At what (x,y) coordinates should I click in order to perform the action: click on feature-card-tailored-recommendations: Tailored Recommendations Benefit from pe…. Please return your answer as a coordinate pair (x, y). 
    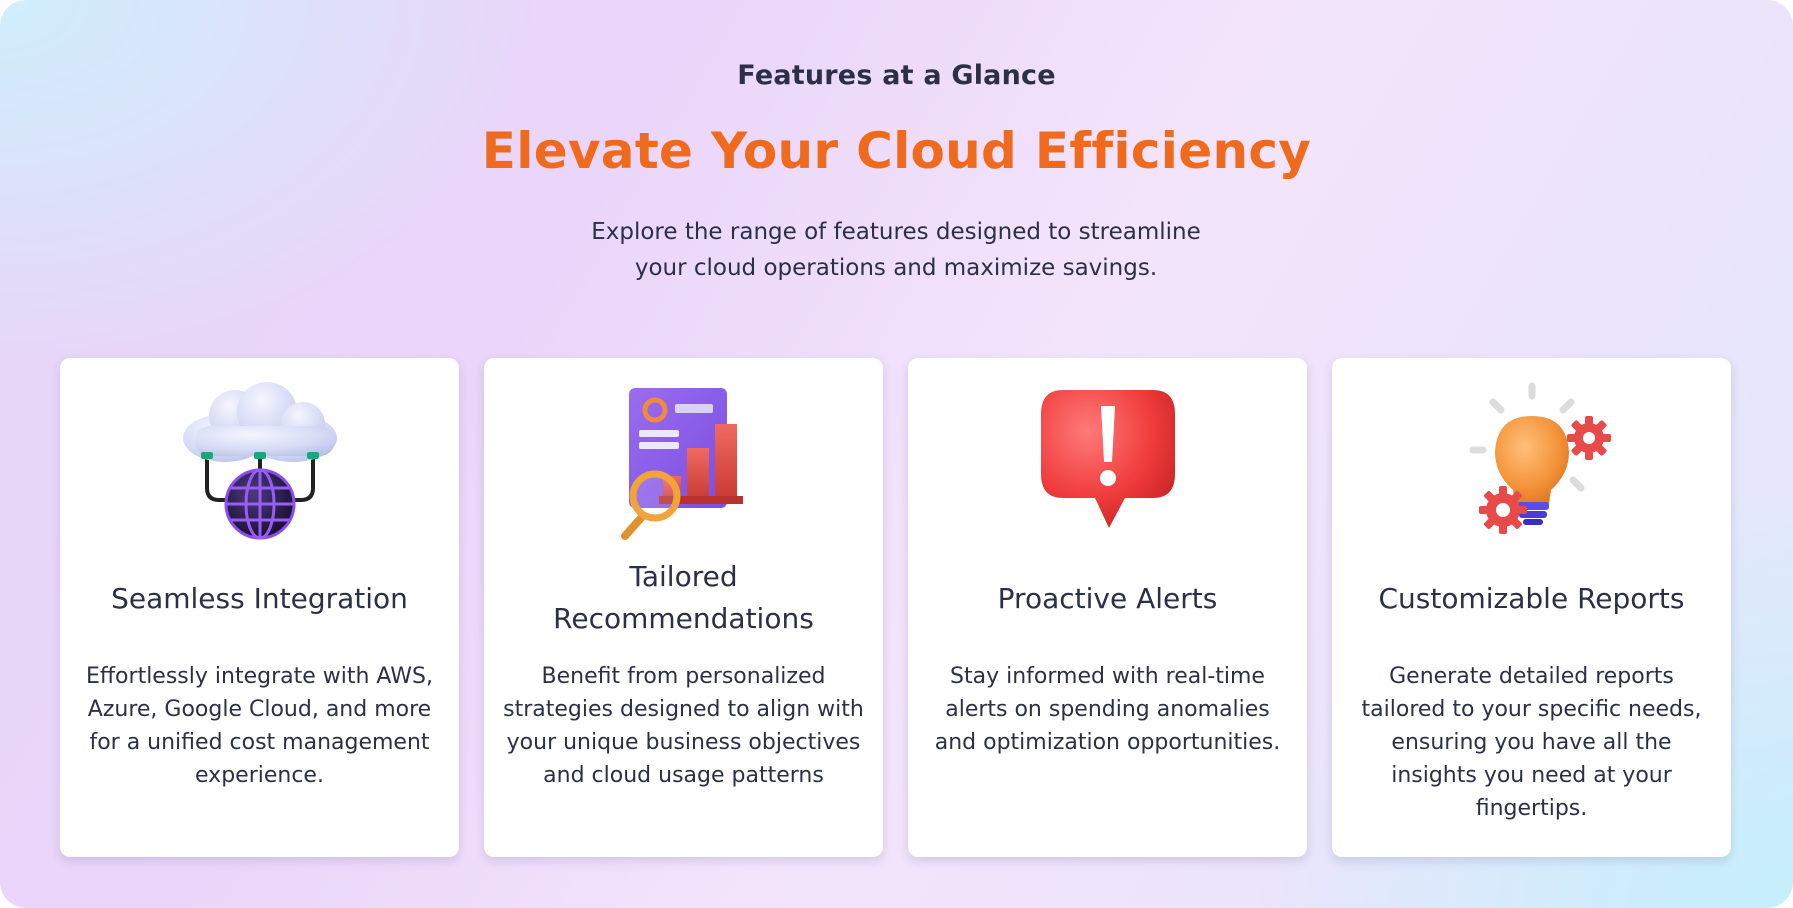
    Looking at the image, I should click on (683, 607).